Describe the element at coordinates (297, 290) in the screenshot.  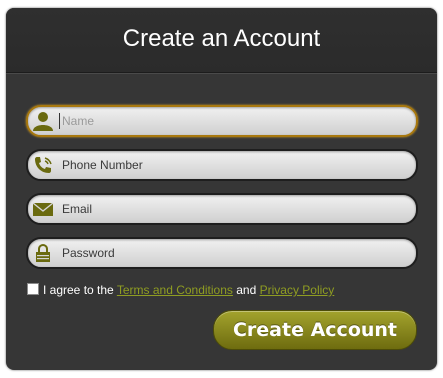
I see `privacy-link: Privacy Policy` at that location.